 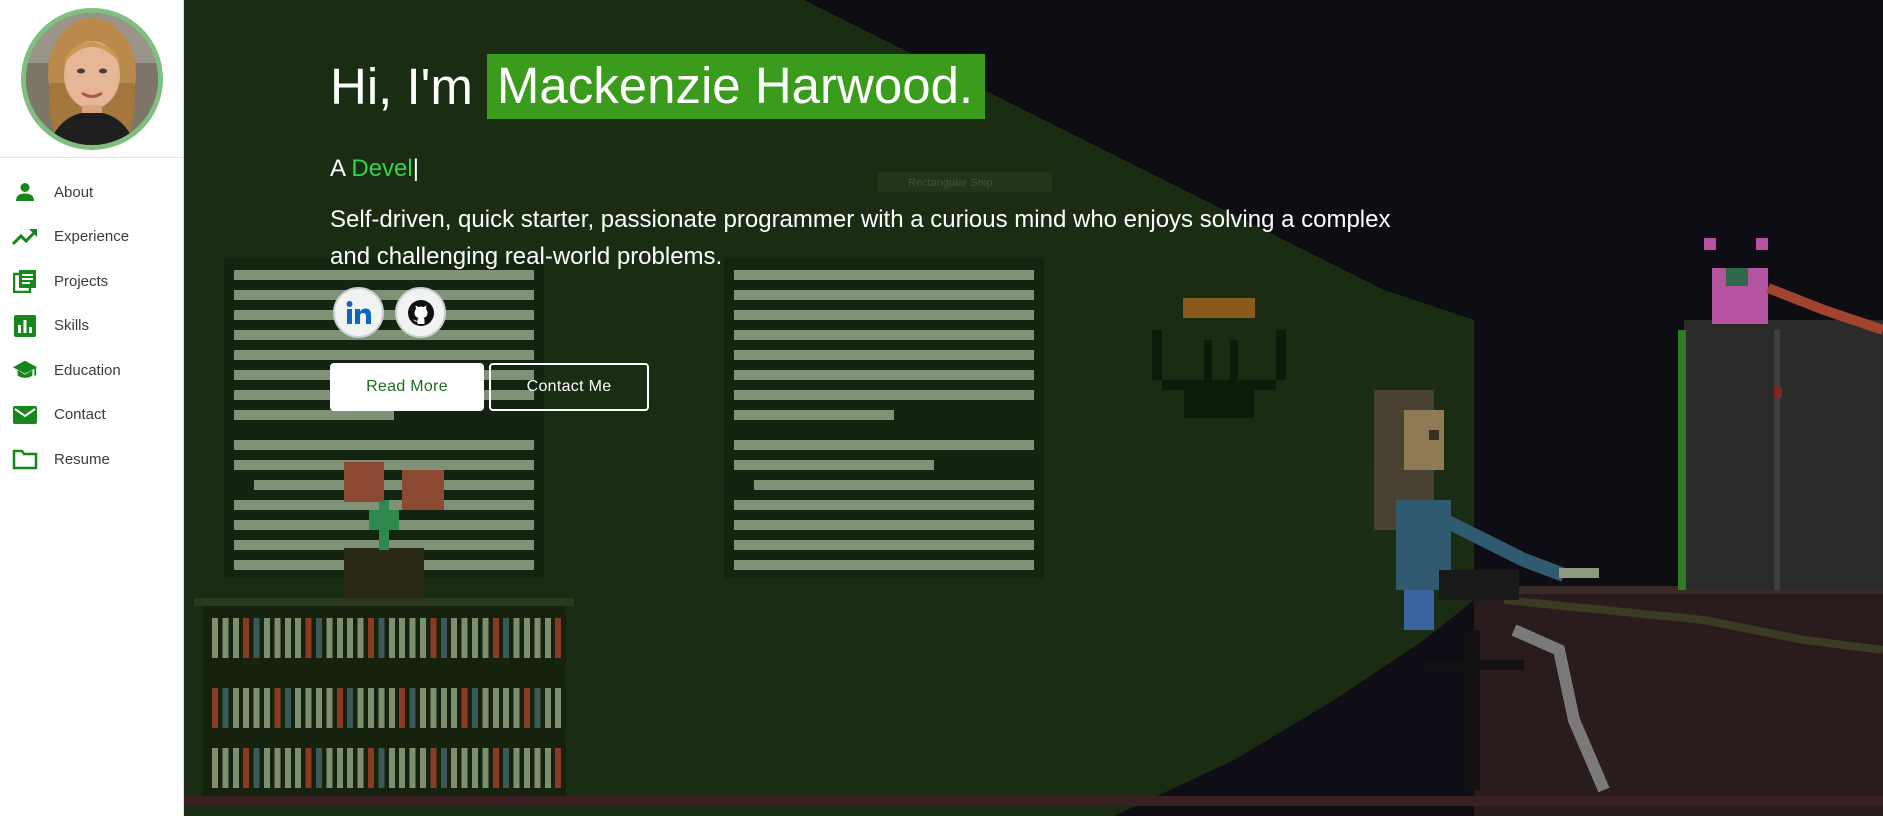 I want to click on avatar, so click(x=91, y=79).